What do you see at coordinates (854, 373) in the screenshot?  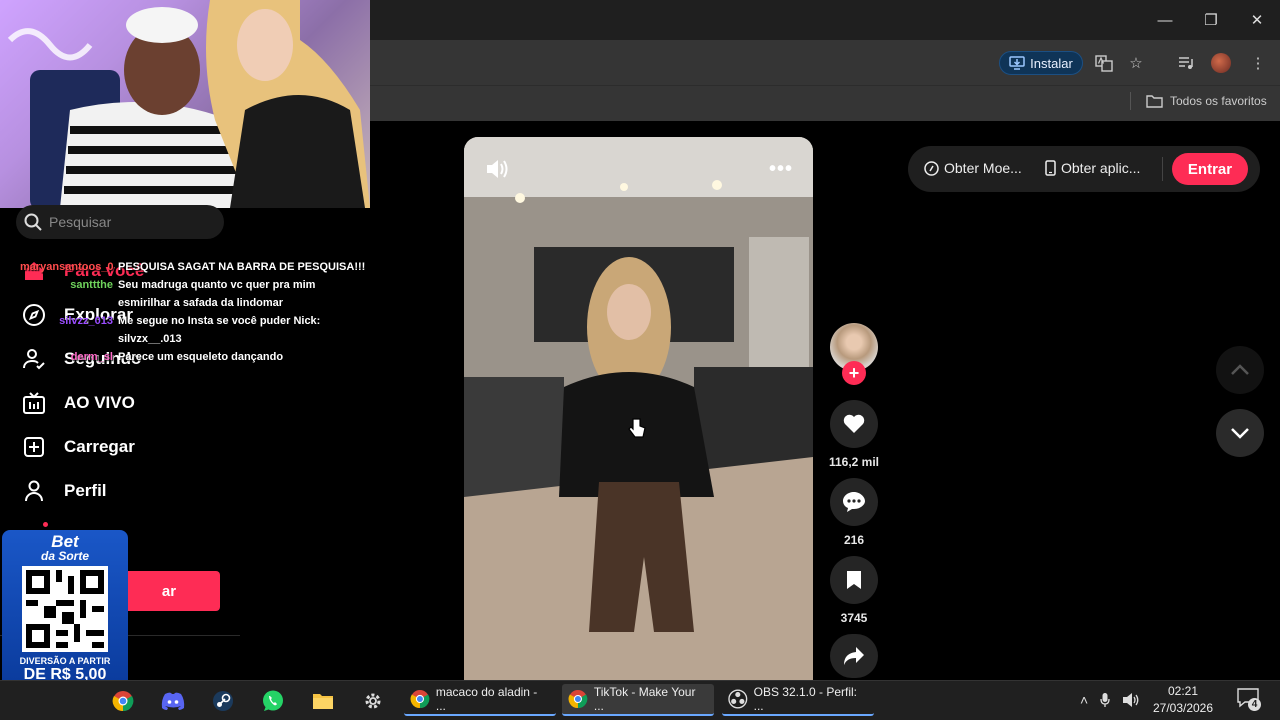 I see `follow-plus-icon: +` at bounding box center [854, 373].